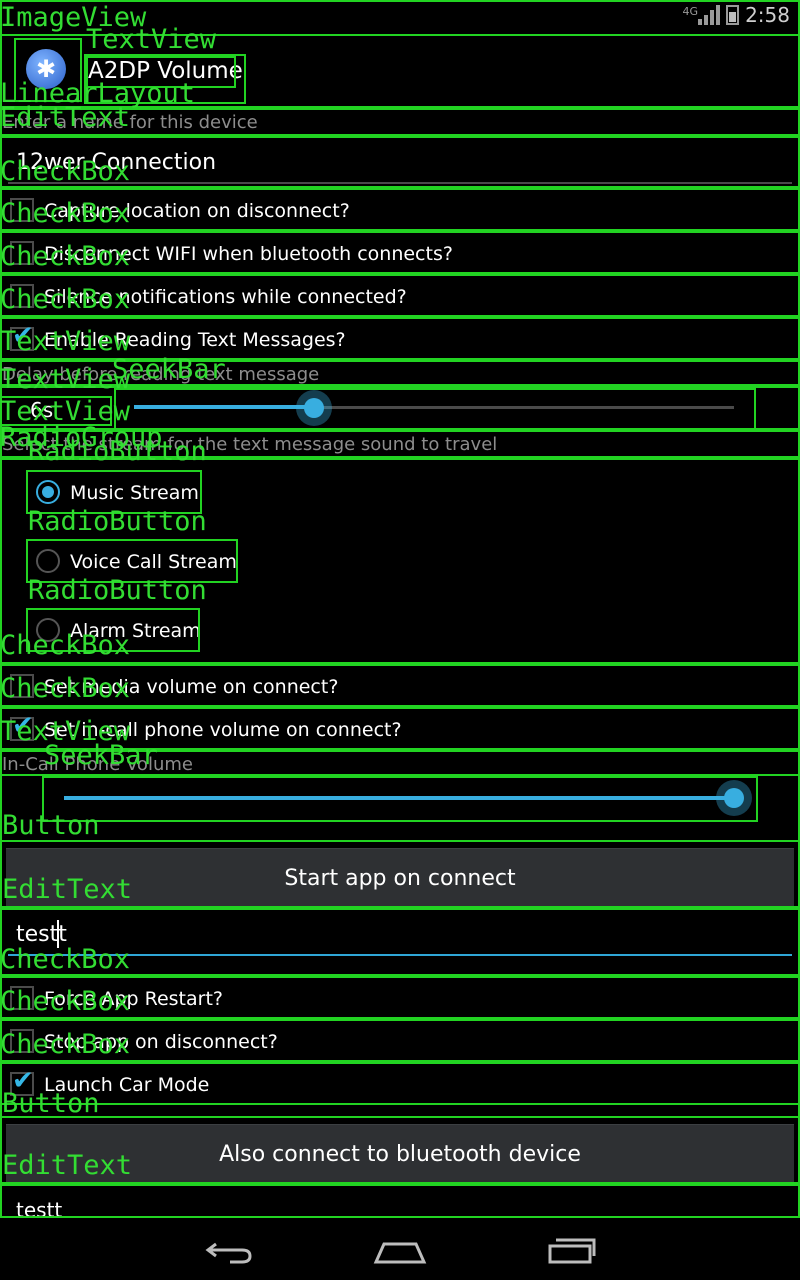 This screenshot has width=800, height=1280. Describe the element at coordinates (65, 171) in the screenshot. I see `overlay-label-checkbox-1: CheckBox` at that location.